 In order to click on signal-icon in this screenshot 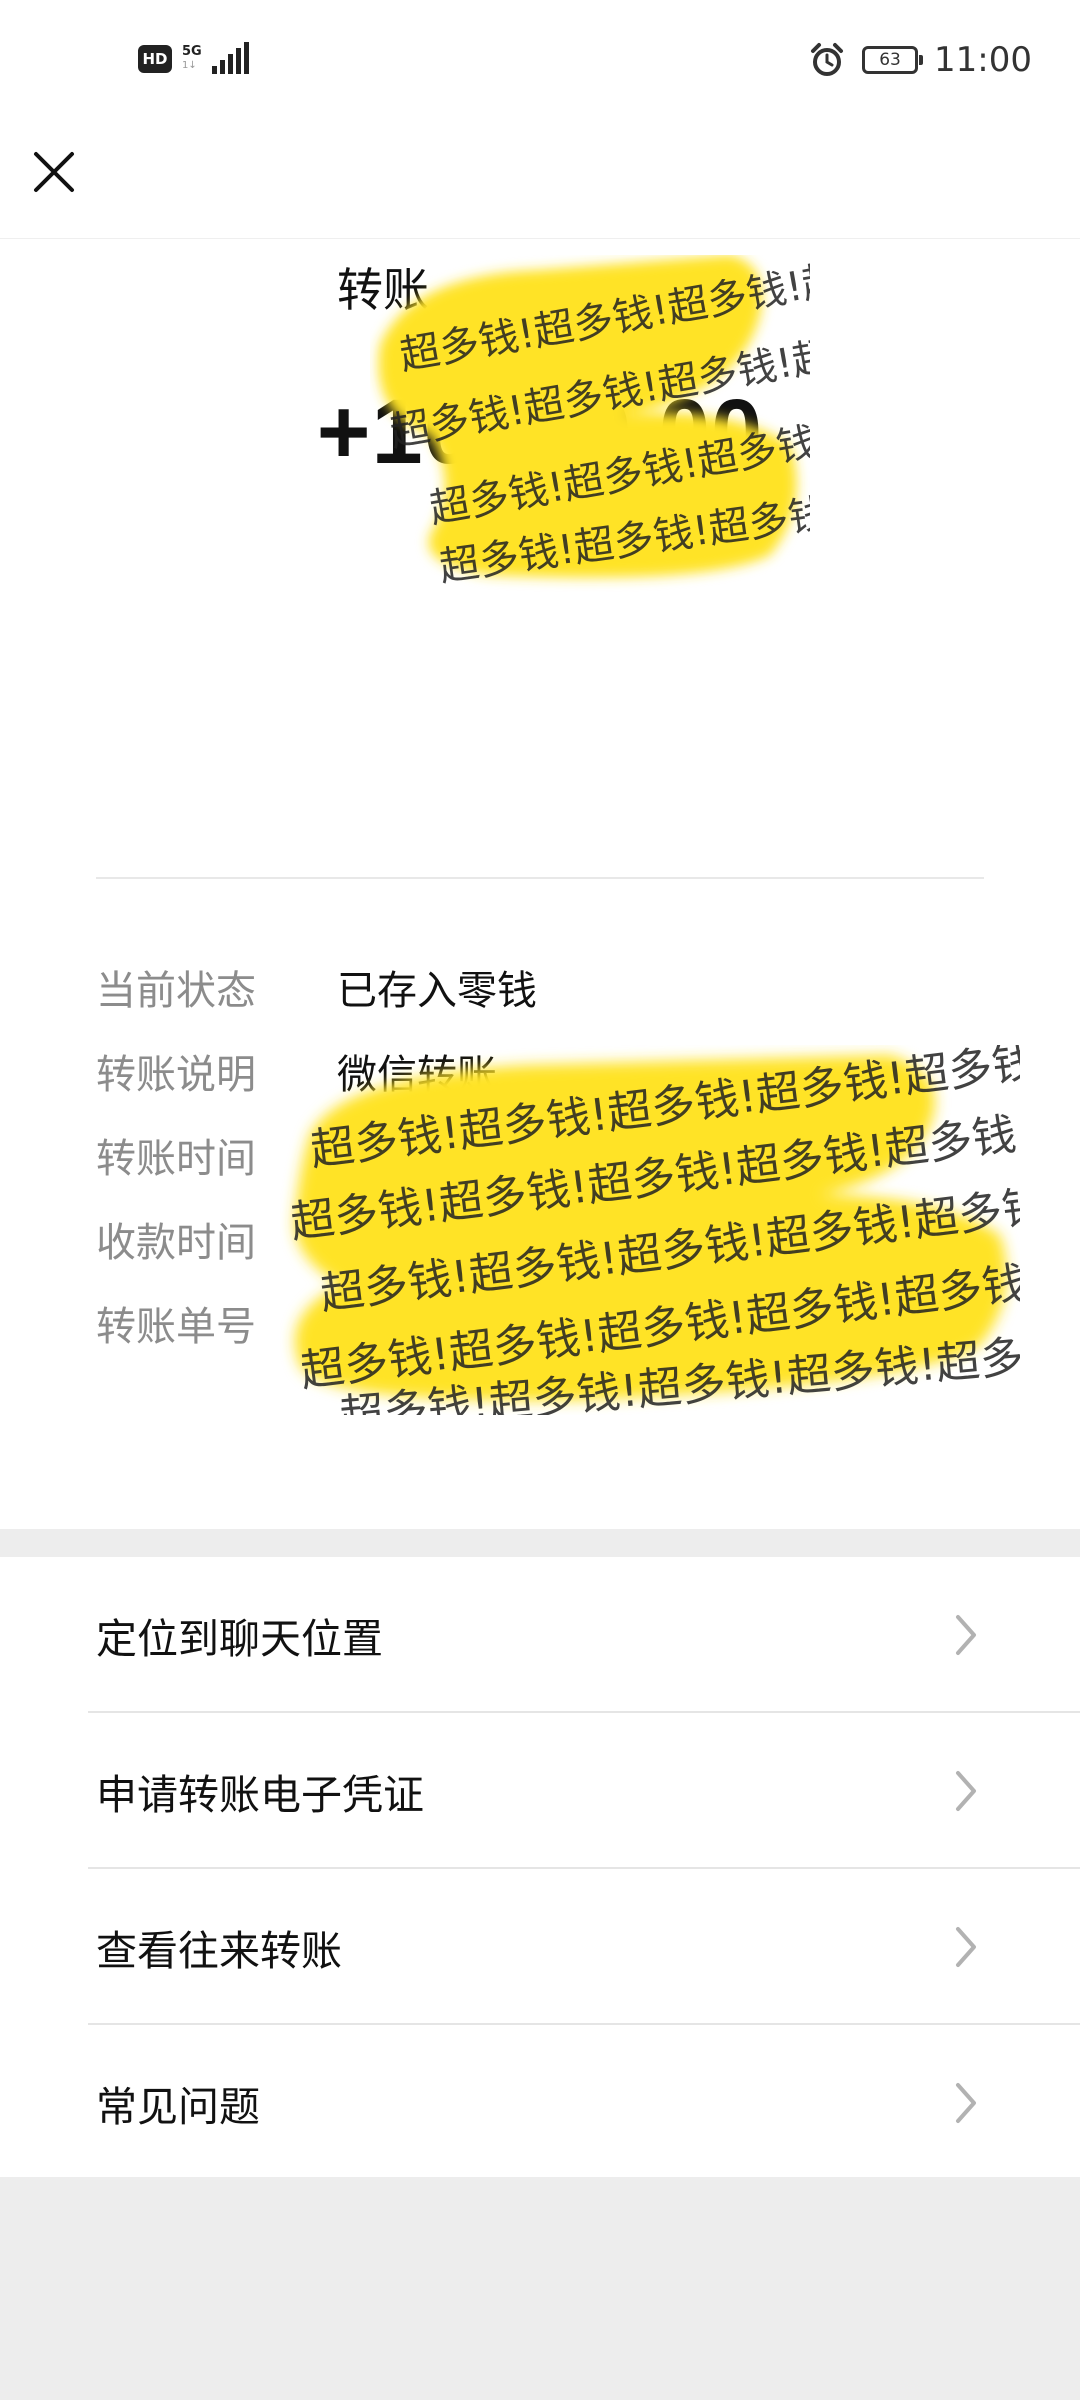, I will do `click(230, 58)`.